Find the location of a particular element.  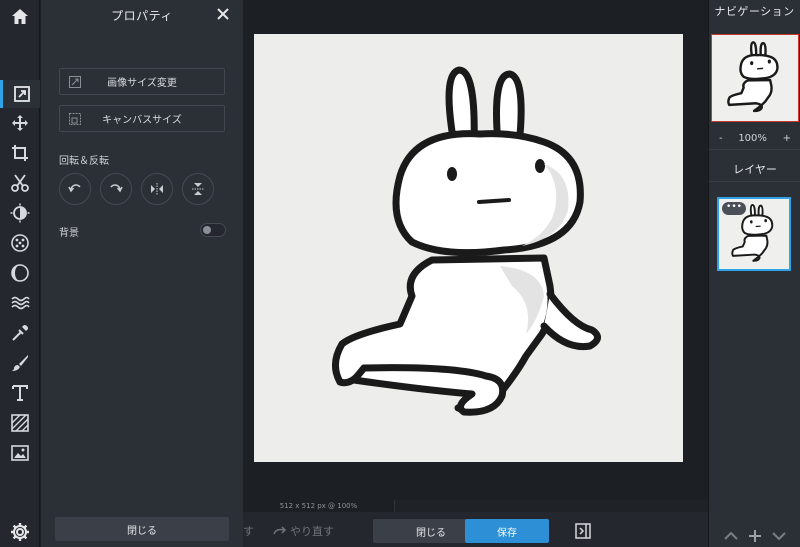

flip-vertical-button is located at coordinates (198, 189).